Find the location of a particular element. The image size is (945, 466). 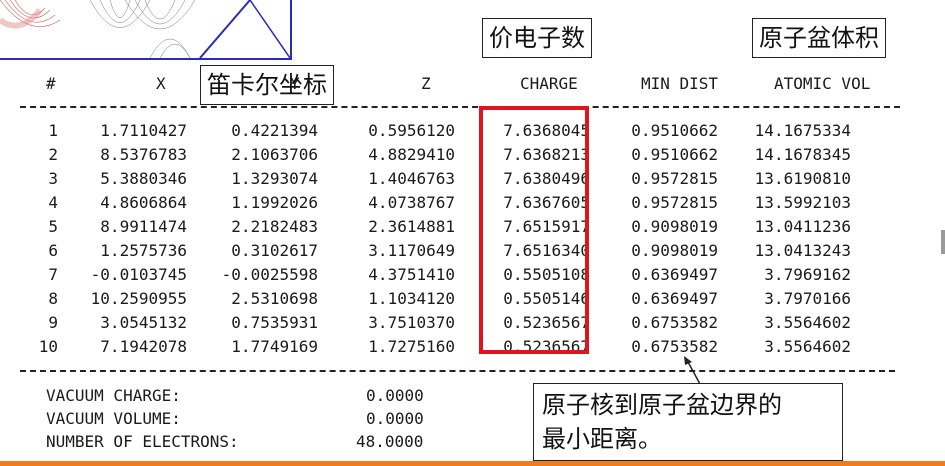

header-min-dist: MIN DIST is located at coordinates (680, 83).